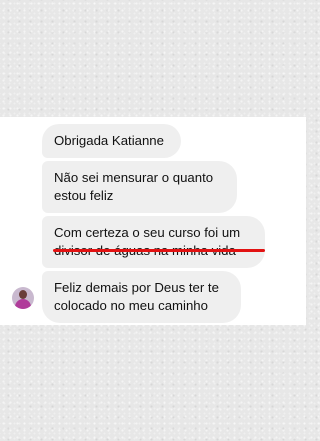  I want to click on avatar, so click(23, 298).